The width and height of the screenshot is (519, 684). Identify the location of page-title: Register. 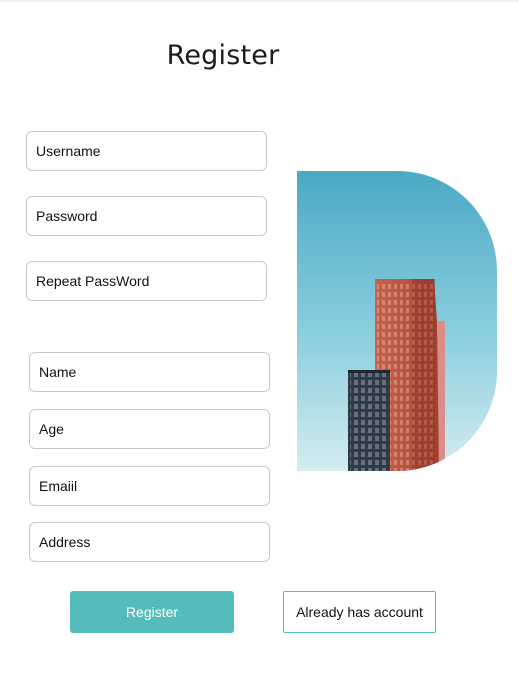
(223, 55).